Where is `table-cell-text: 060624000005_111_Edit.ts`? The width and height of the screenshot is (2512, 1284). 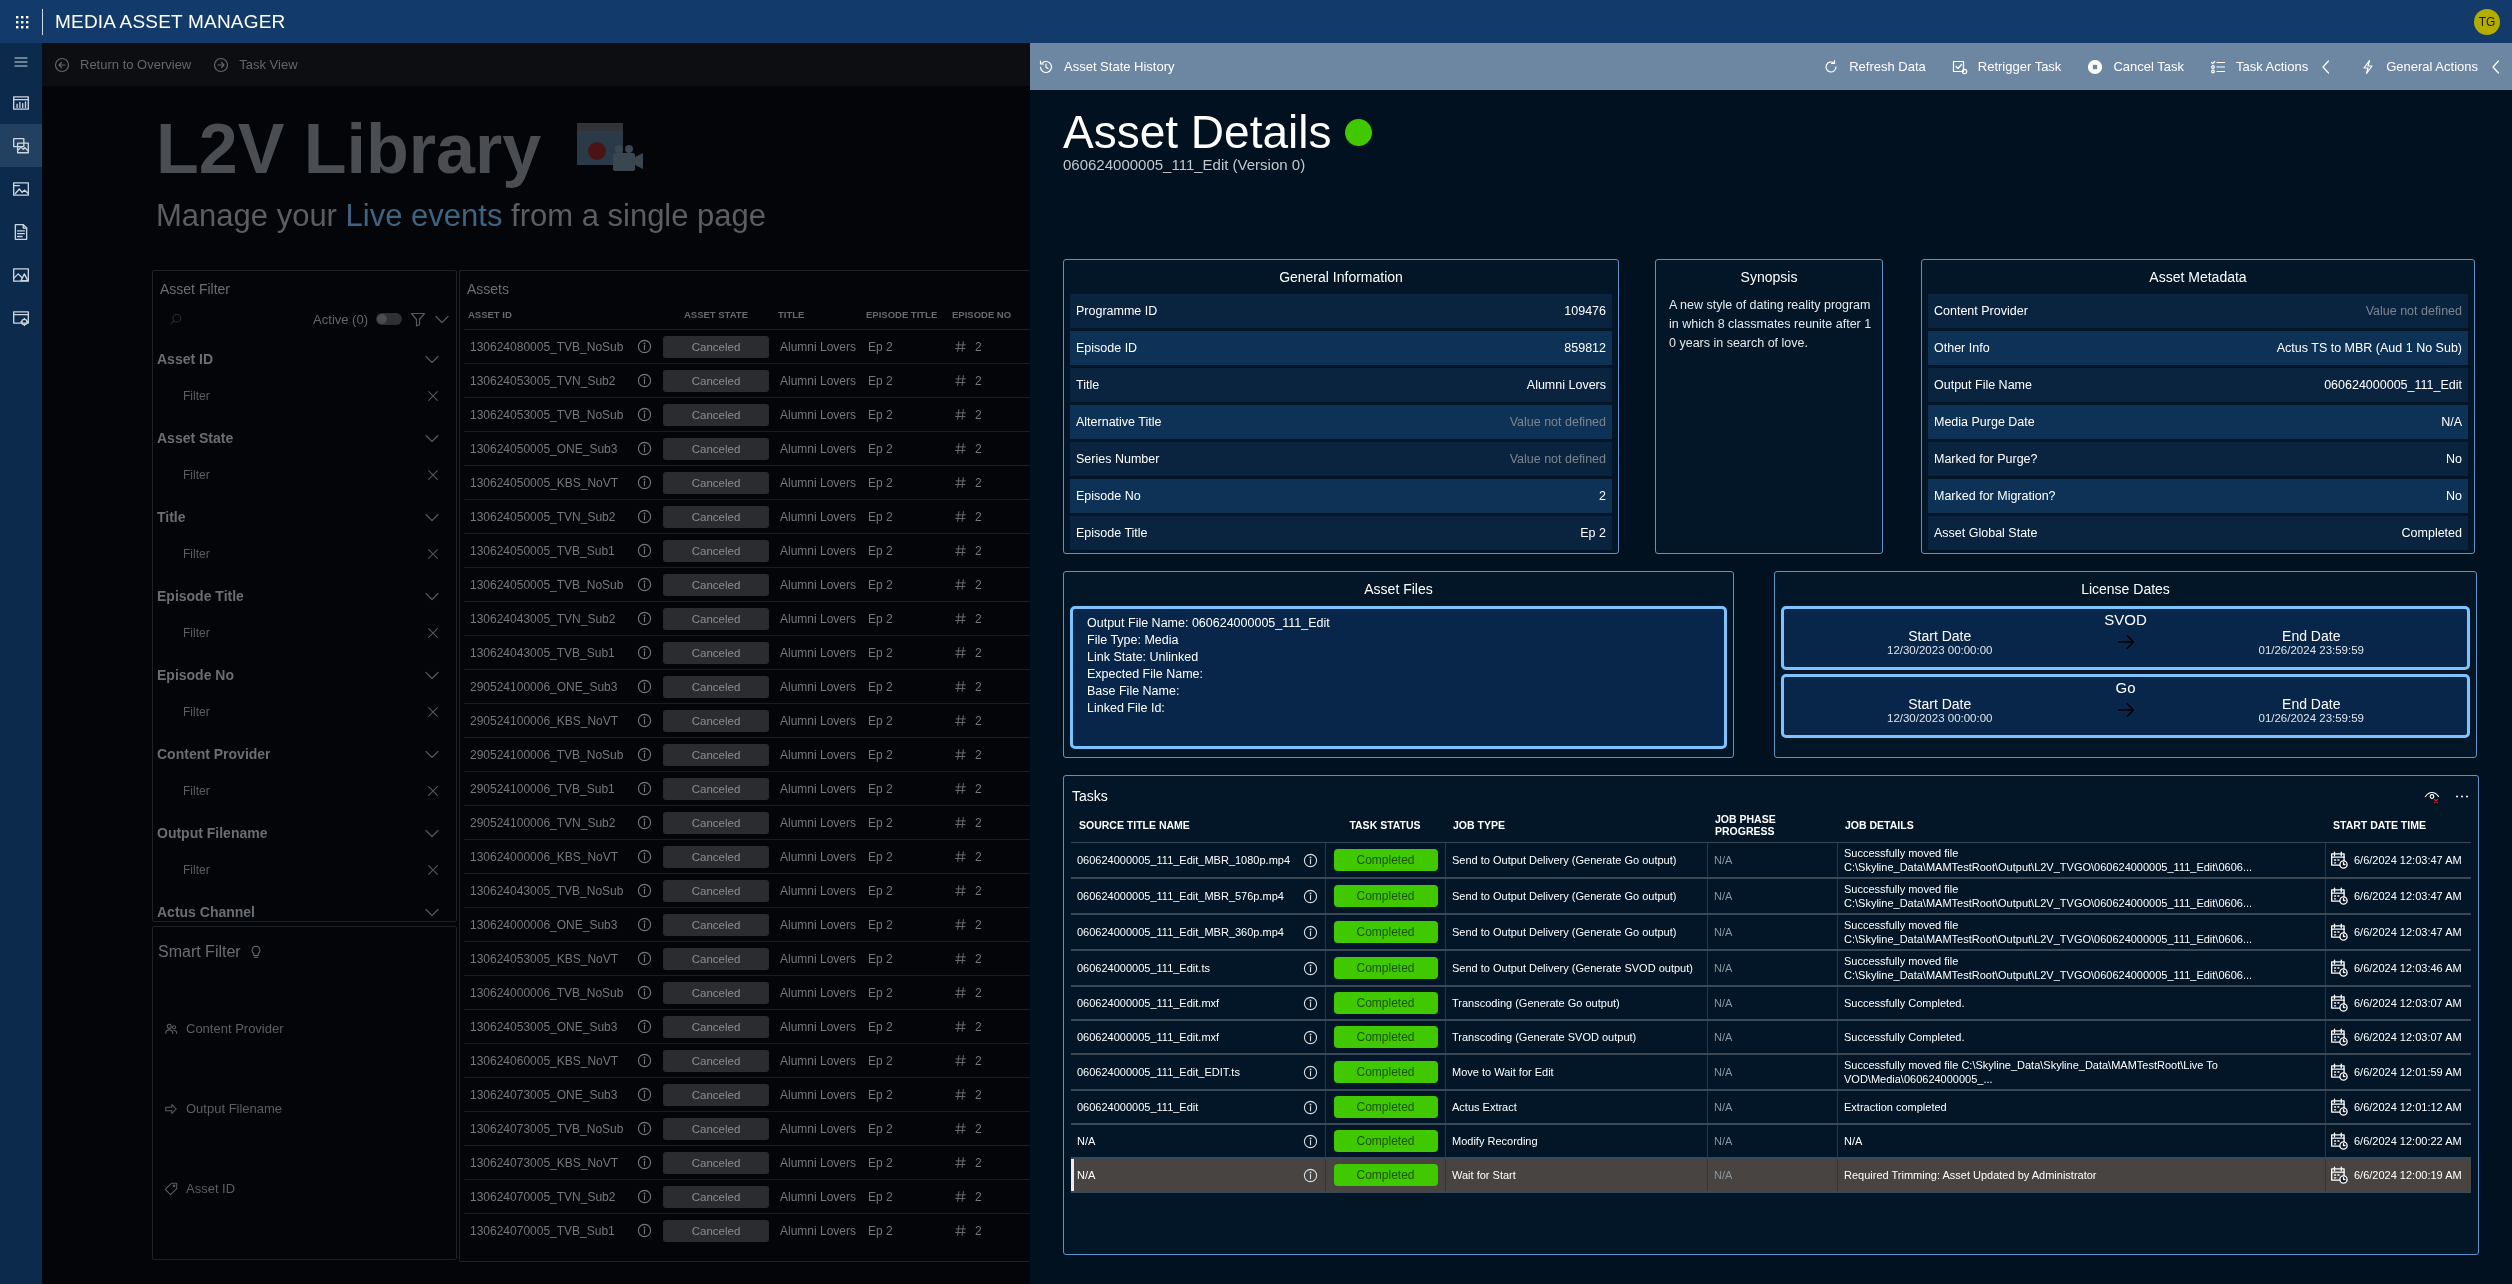 table-cell-text: 060624000005_111_Edit.ts is located at coordinates (1143, 969).